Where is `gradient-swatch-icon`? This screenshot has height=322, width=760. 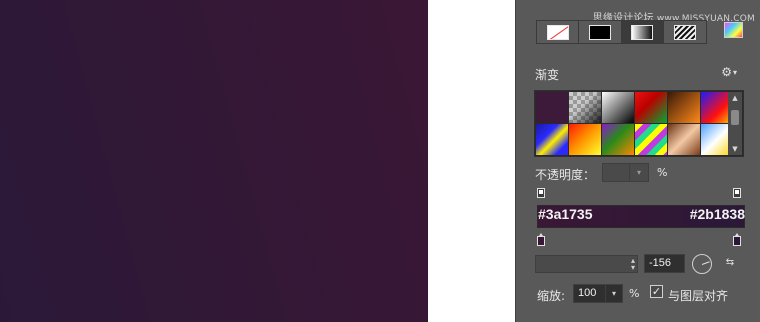 gradient-swatch-icon is located at coordinates (642, 32).